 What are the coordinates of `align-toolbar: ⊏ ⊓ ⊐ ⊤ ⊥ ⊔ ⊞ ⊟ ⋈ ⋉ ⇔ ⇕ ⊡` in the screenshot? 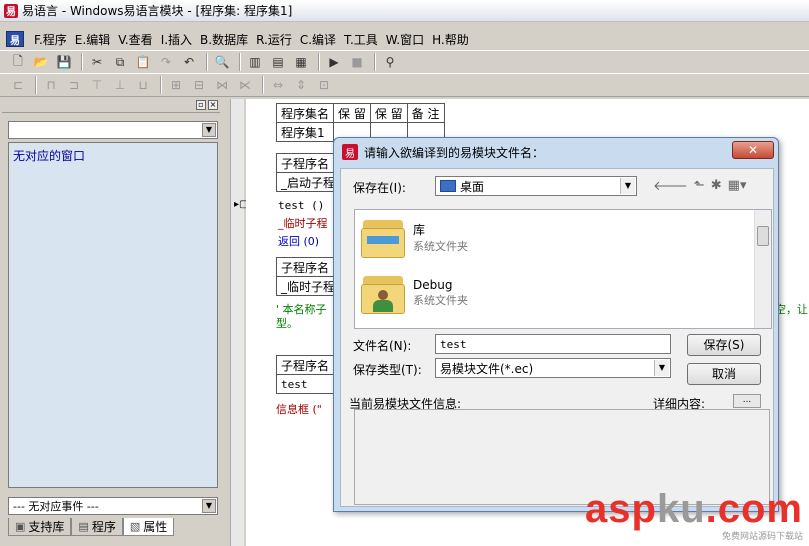 It's located at (404, 85).